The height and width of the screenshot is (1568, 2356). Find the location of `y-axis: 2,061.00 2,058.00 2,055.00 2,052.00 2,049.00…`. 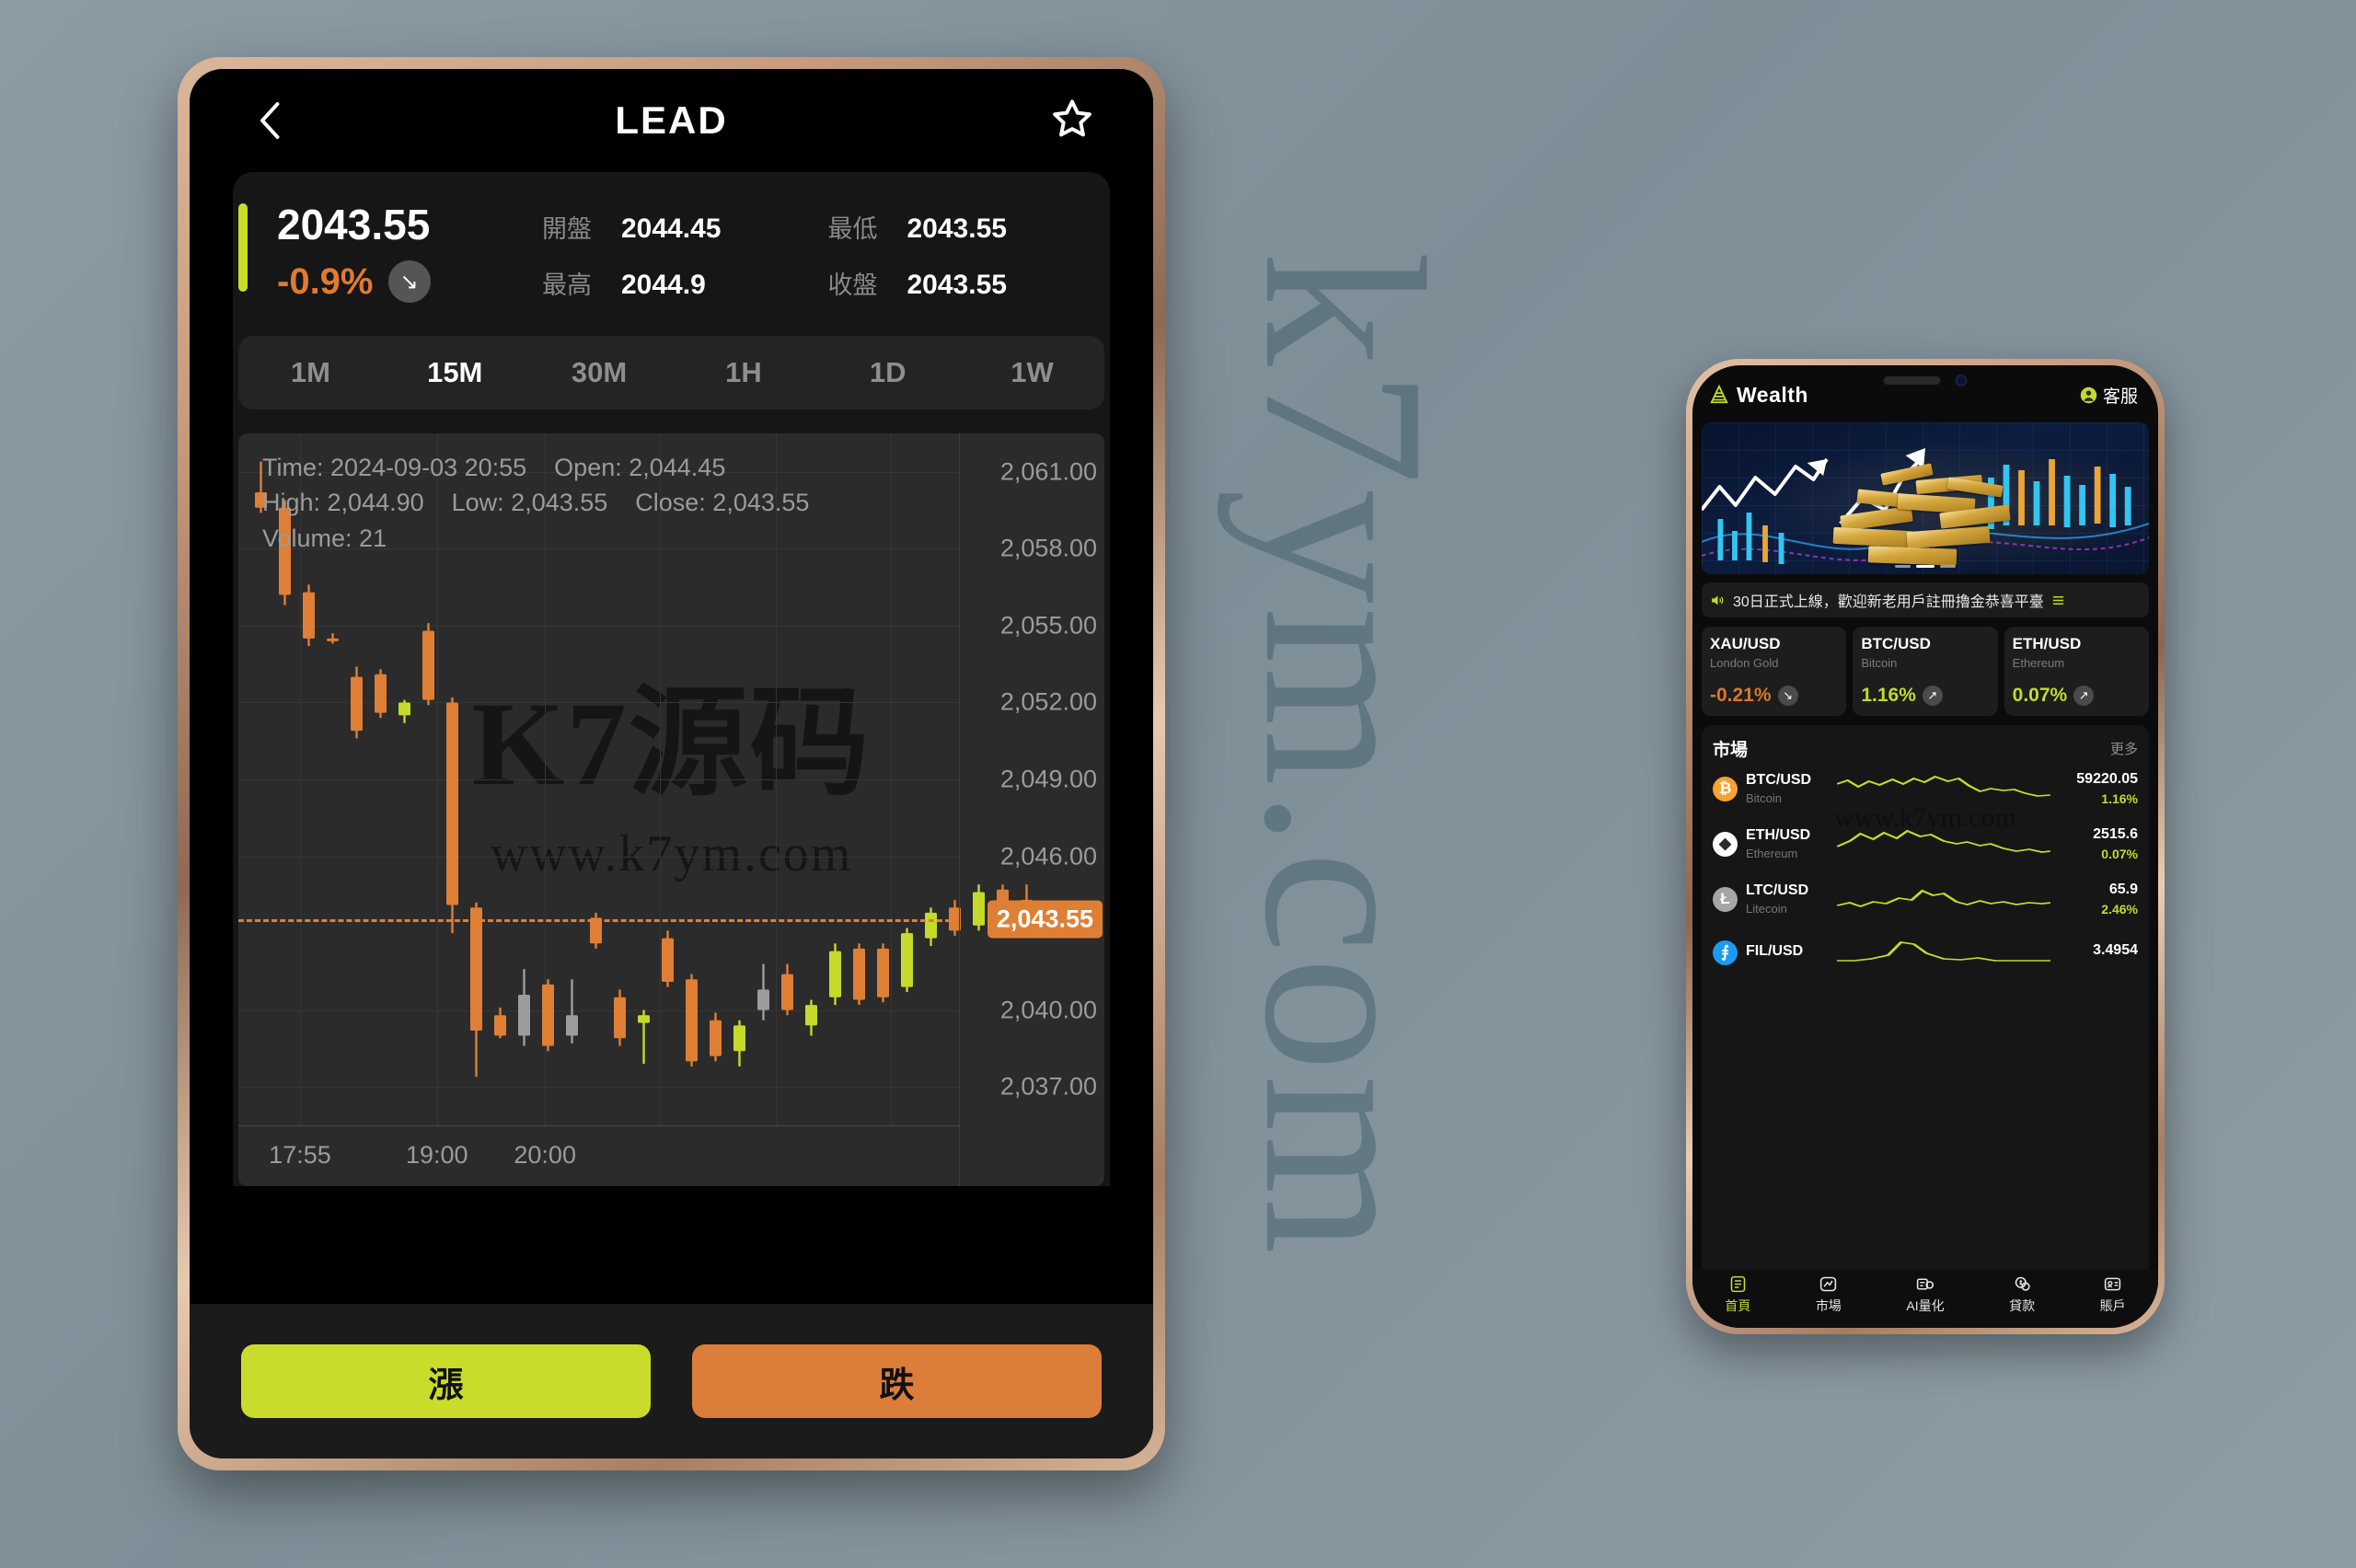

y-axis: 2,061.00 2,058.00 2,055.00 2,052.00 2,049.00… is located at coordinates (1031, 809).